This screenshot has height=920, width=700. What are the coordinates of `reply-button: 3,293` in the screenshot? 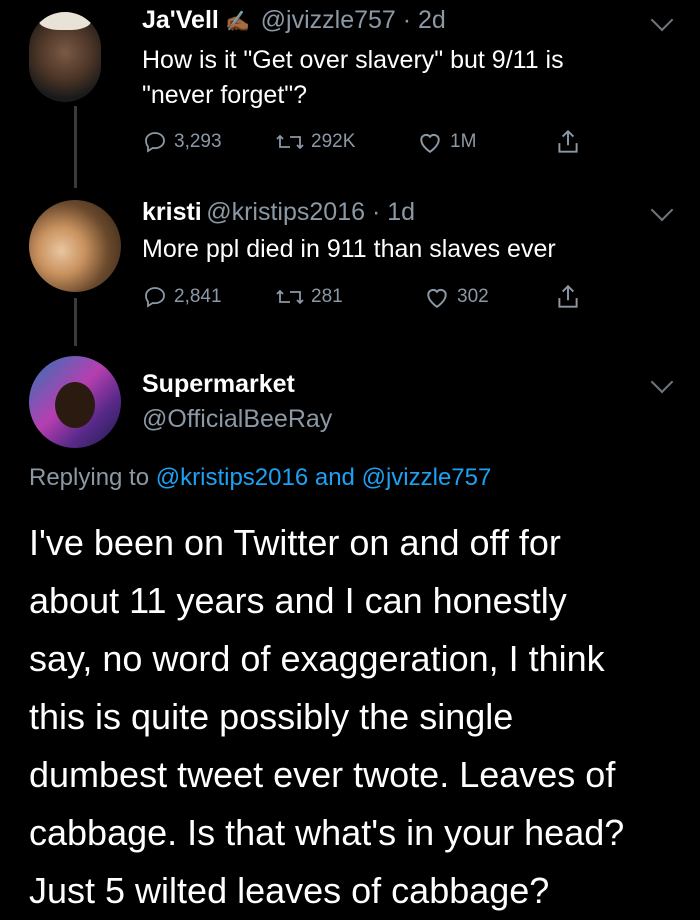 It's located at (182, 142).